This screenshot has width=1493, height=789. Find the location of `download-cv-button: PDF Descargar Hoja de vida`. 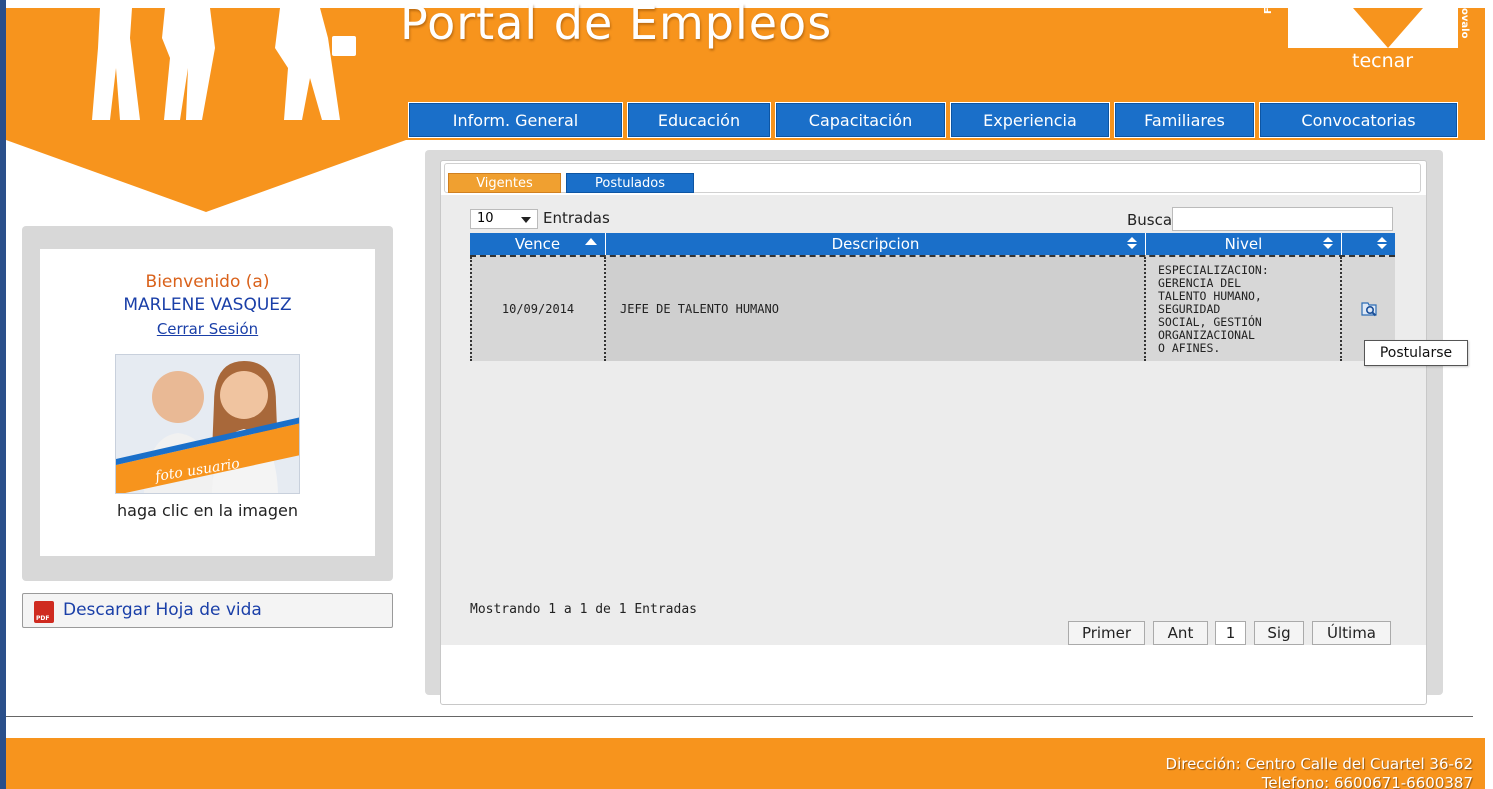

download-cv-button: PDF Descargar Hoja de vida is located at coordinates (207, 610).